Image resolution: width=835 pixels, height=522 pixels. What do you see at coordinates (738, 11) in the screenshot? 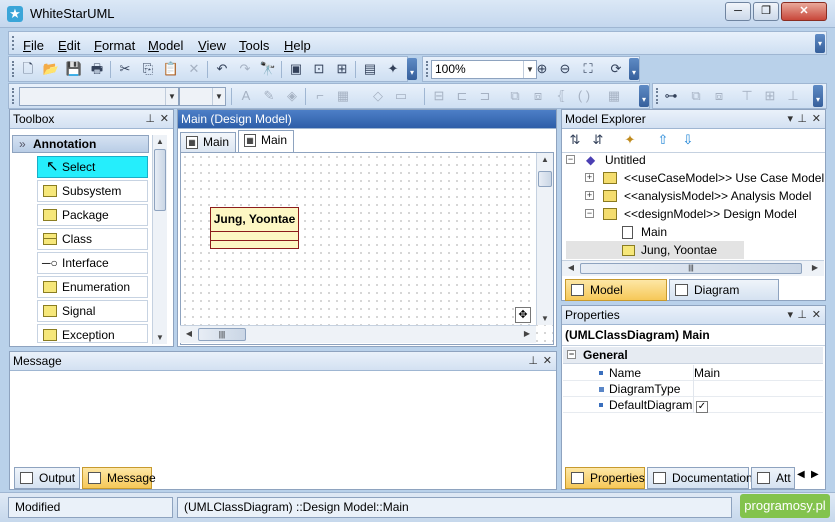
I see `minimize-button: ─` at bounding box center [738, 11].